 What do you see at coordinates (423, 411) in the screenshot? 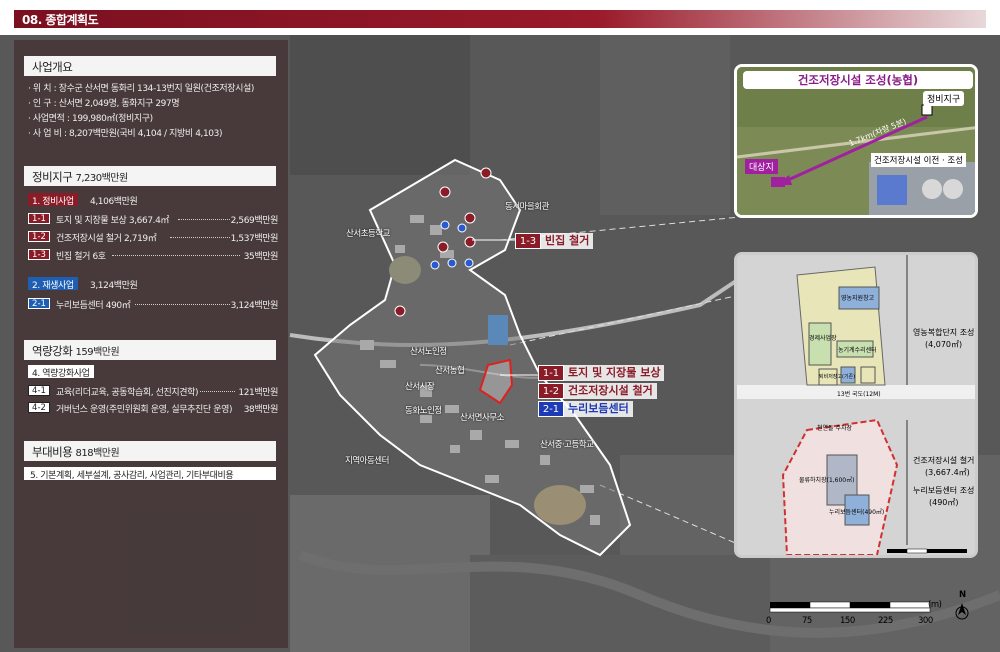
I see `map-label-donghwa-senior-center: 동화노인정` at bounding box center [423, 411].